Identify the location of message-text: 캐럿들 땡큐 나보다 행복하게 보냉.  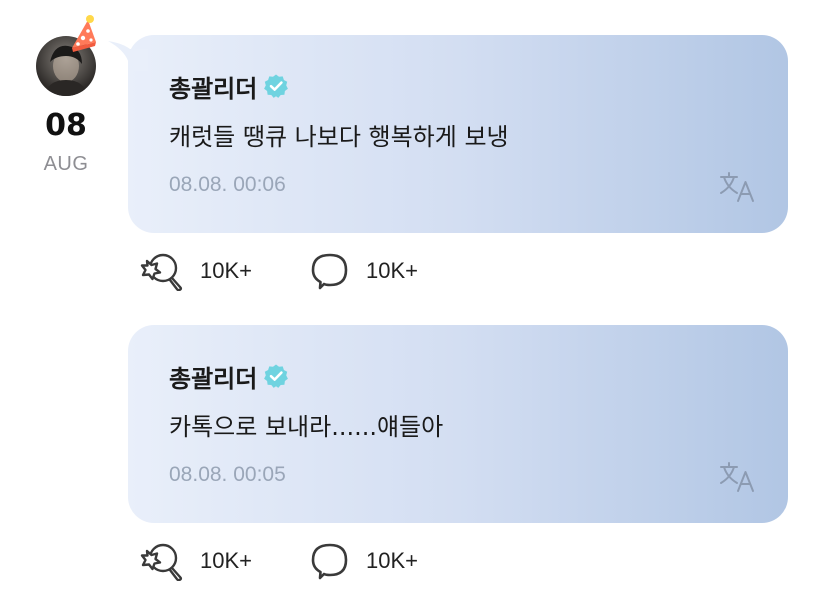
(339, 137).